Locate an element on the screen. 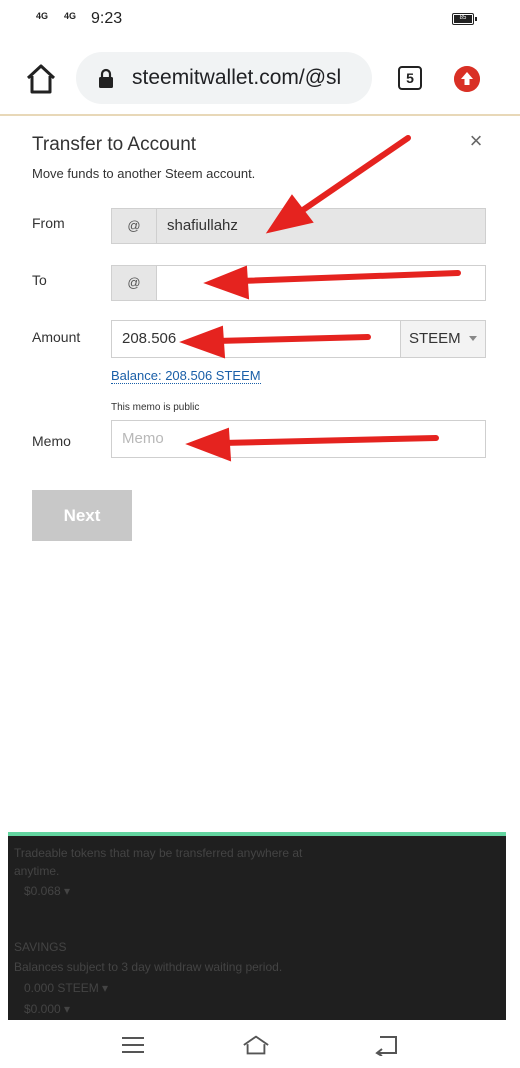 Image resolution: width=520 pixels, height=1068 pixels. home-nav-icon is located at coordinates (256, 1045).